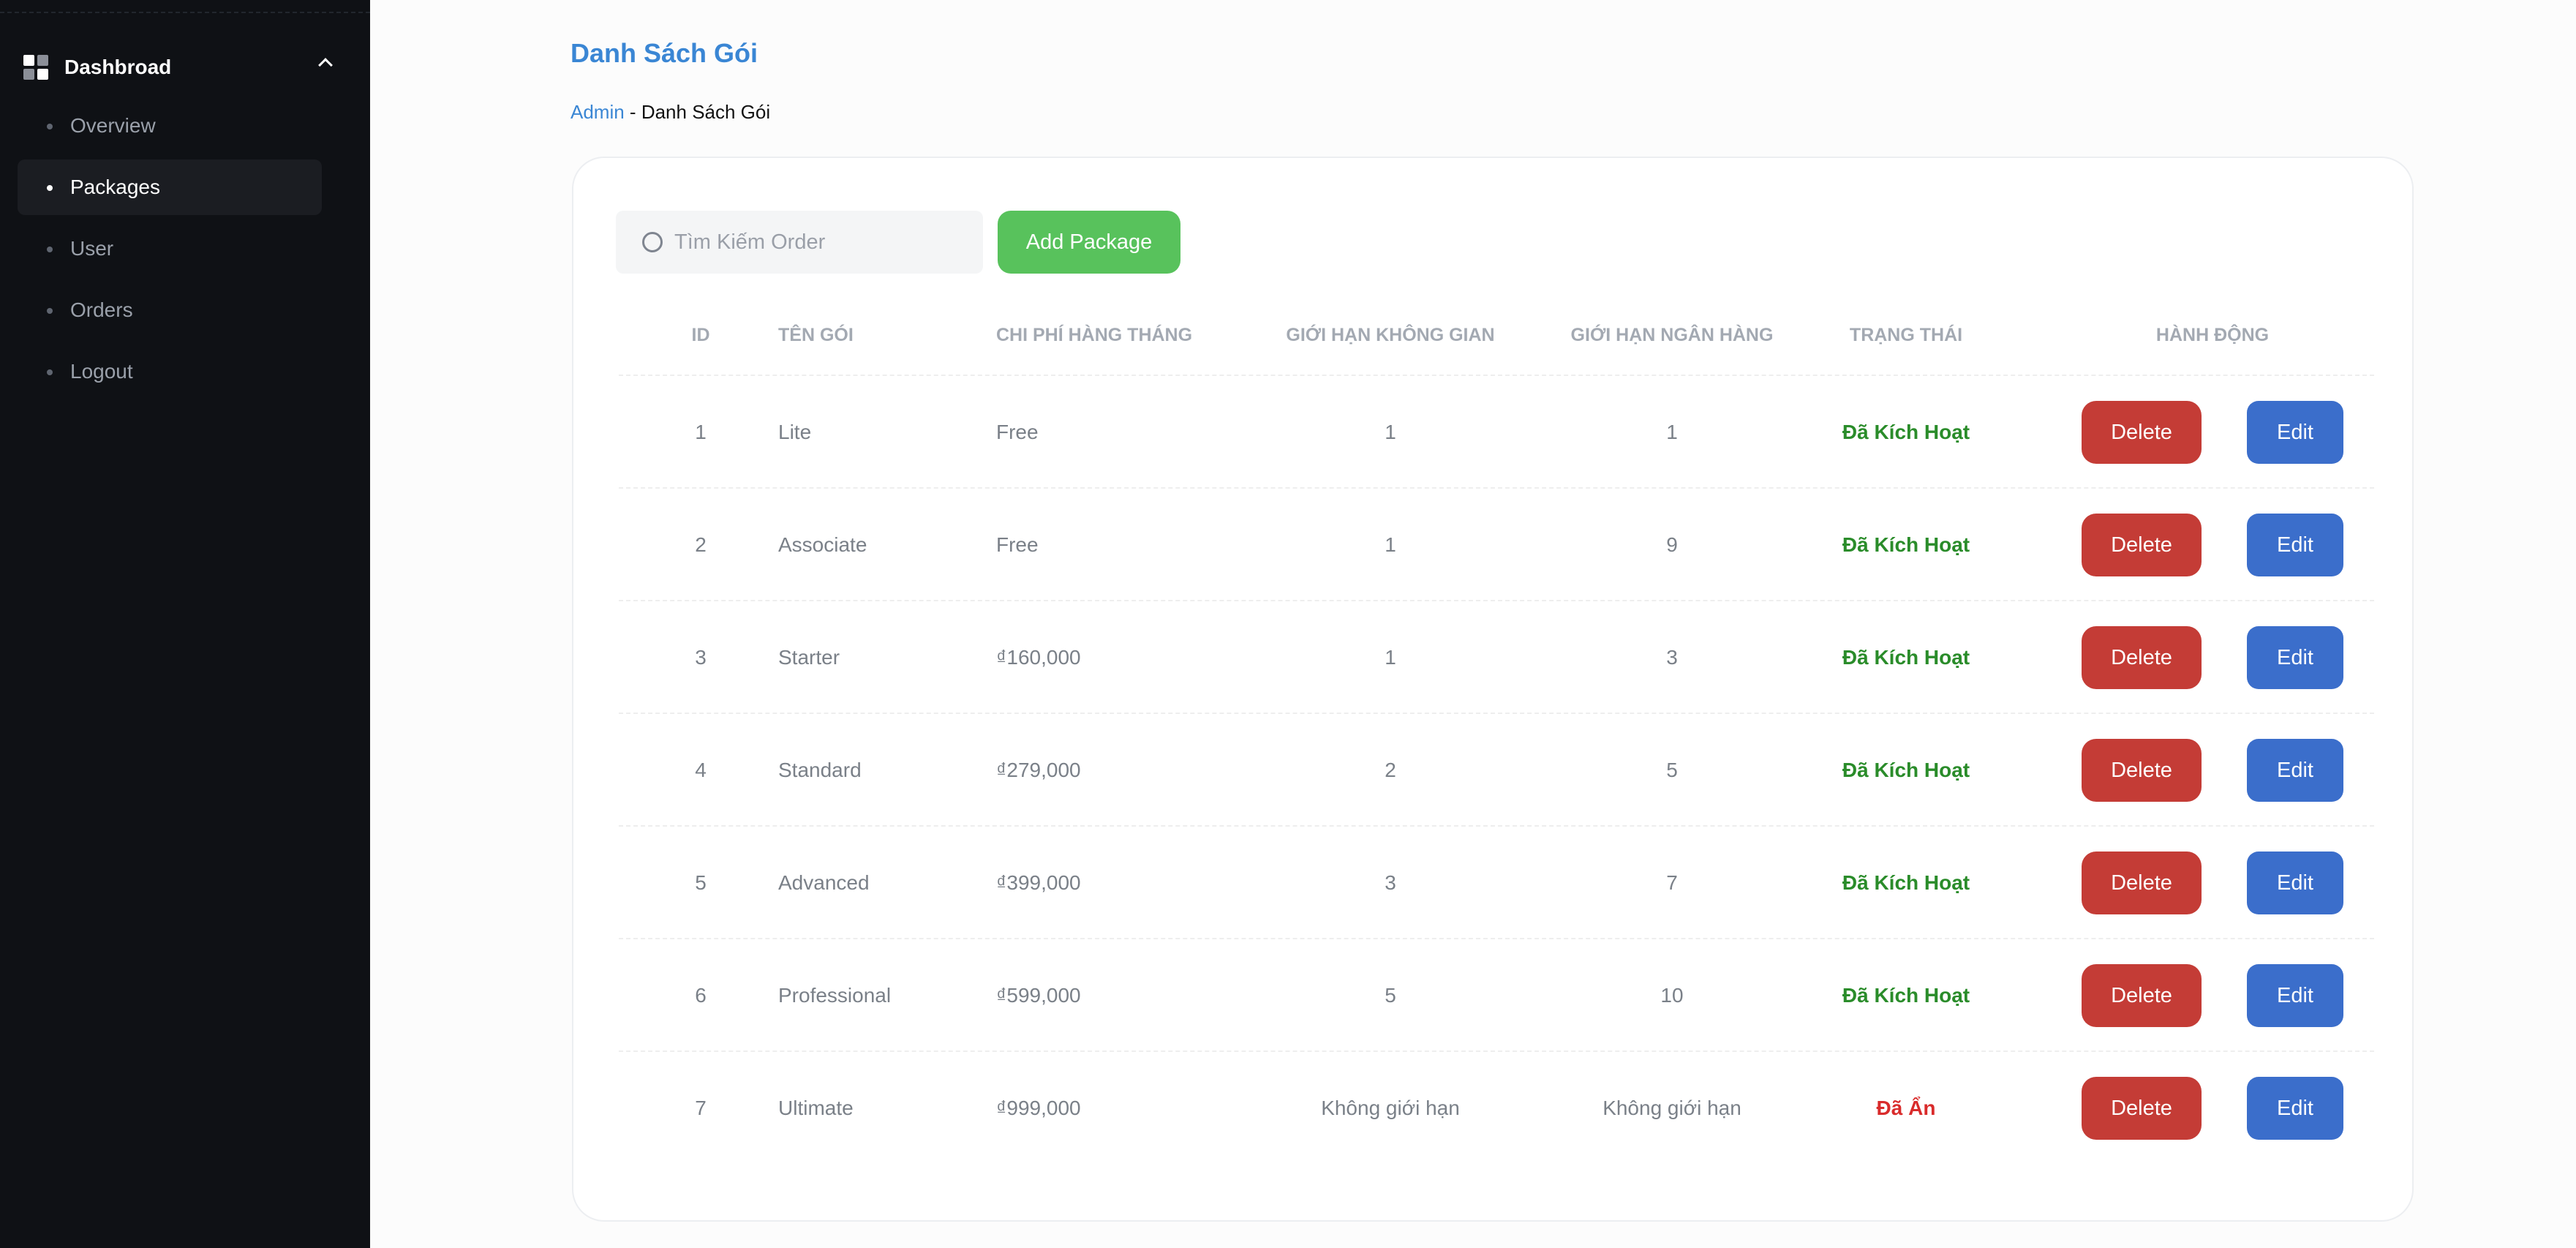 The image size is (2576, 1248). What do you see at coordinates (1390, 334) in the screenshot?
I see `column-header-space-limit: GIỚI HẠN KHÔNG GIAN` at bounding box center [1390, 334].